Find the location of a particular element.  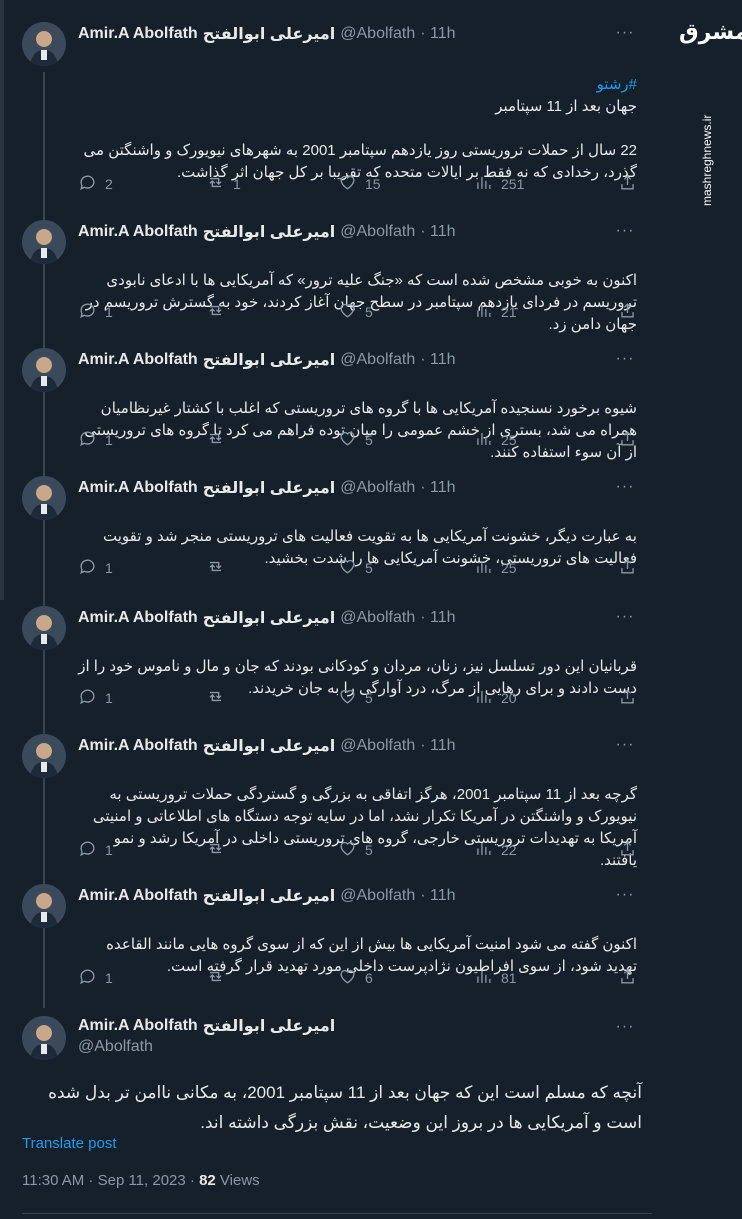

tweet-header: Amir.A Abolfath امیرعلی ابوالفتح is located at coordinates (355, 1026).